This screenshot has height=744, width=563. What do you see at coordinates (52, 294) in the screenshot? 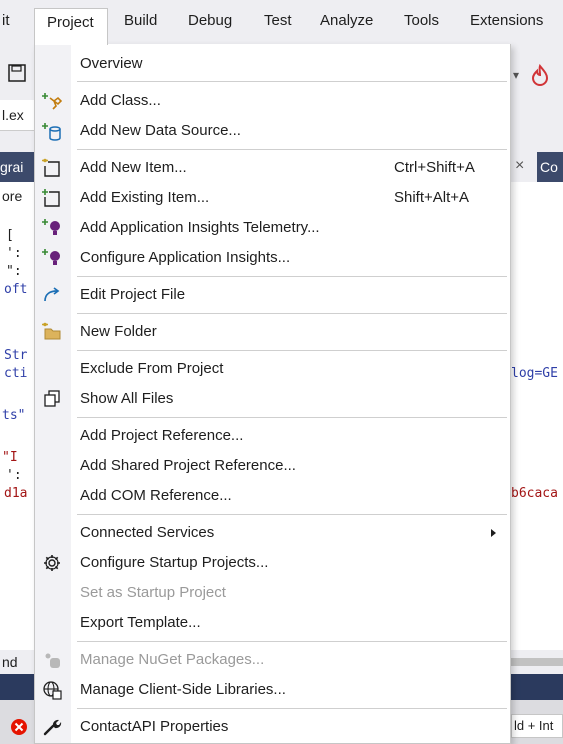
I see `edit-project-file-icon` at bounding box center [52, 294].